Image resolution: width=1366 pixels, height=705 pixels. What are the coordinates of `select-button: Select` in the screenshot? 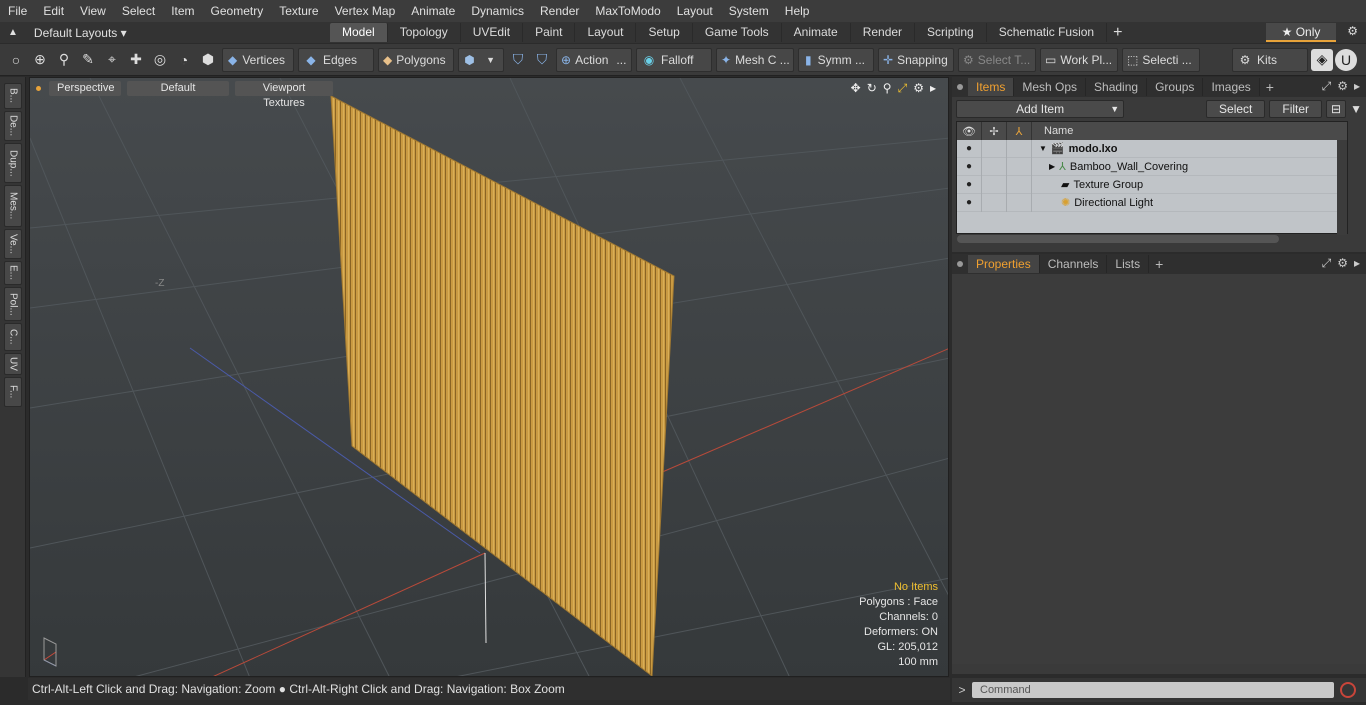 It's located at (1236, 109).